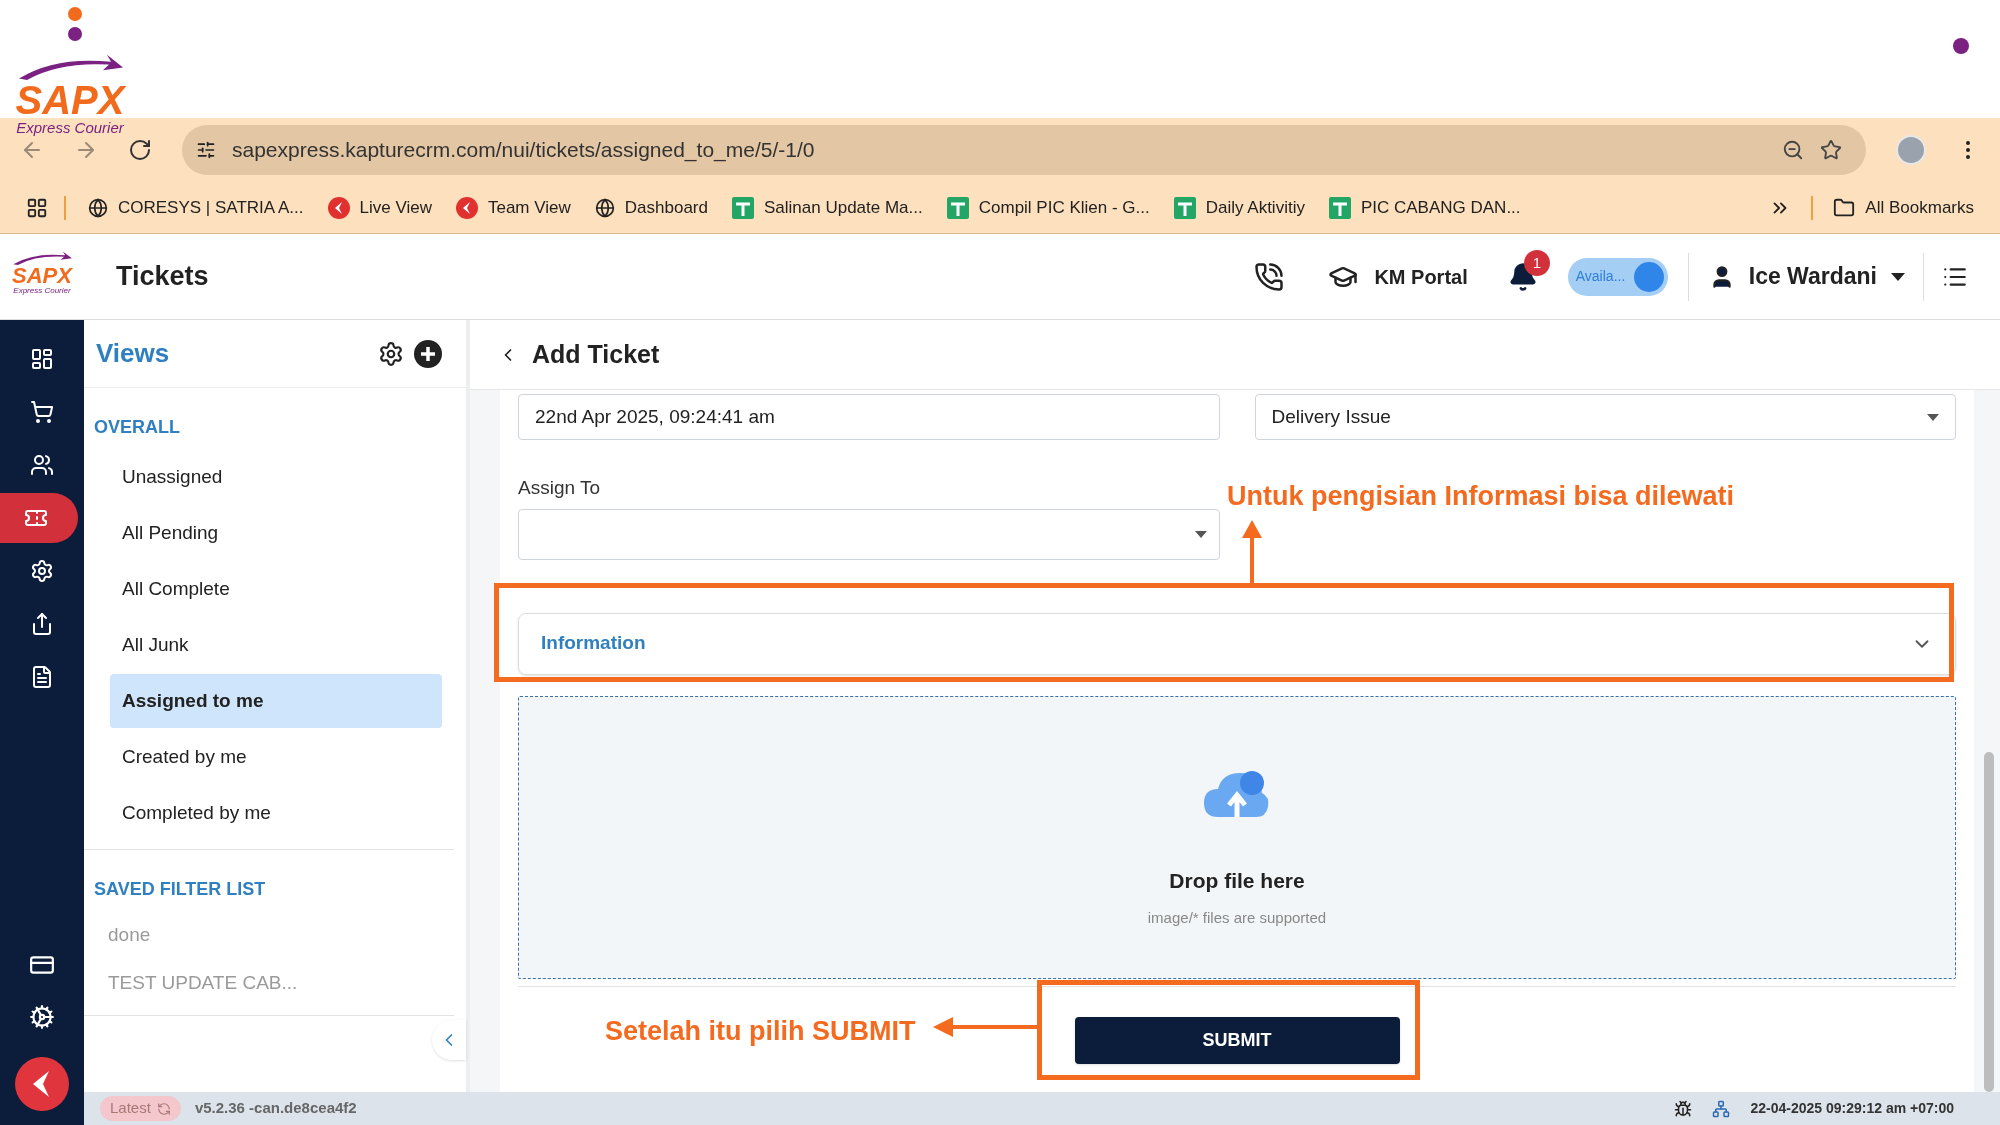 Image resolution: width=2000 pixels, height=1125 pixels. What do you see at coordinates (276, 477) in the screenshot?
I see `view-item: Unassigned` at bounding box center [276, 477].